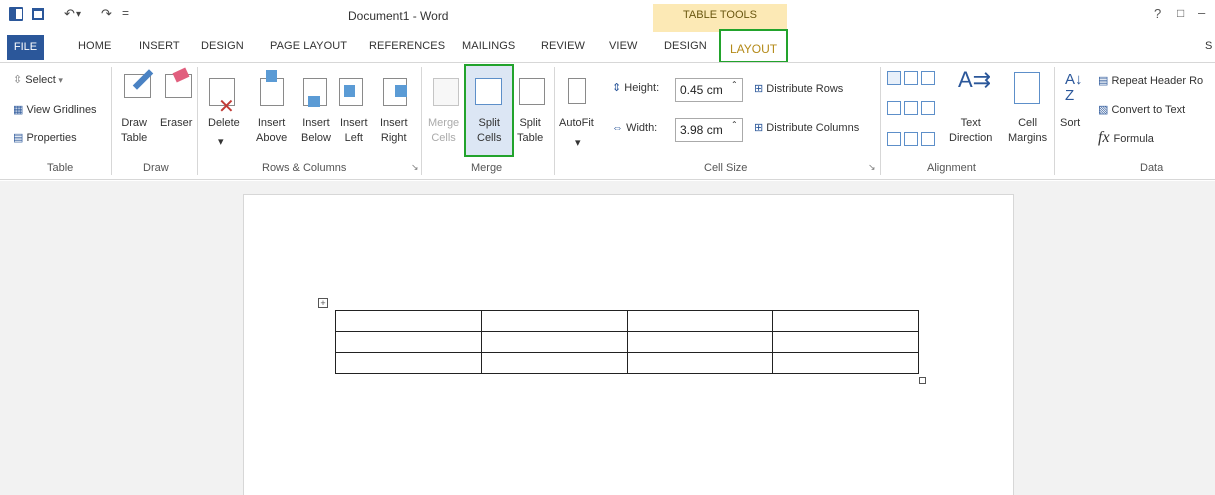  What do you see at coordinates (489, 131) in the screenshot?
I see `split-cells-label: Split Cells` at bounding box center [489, 131].